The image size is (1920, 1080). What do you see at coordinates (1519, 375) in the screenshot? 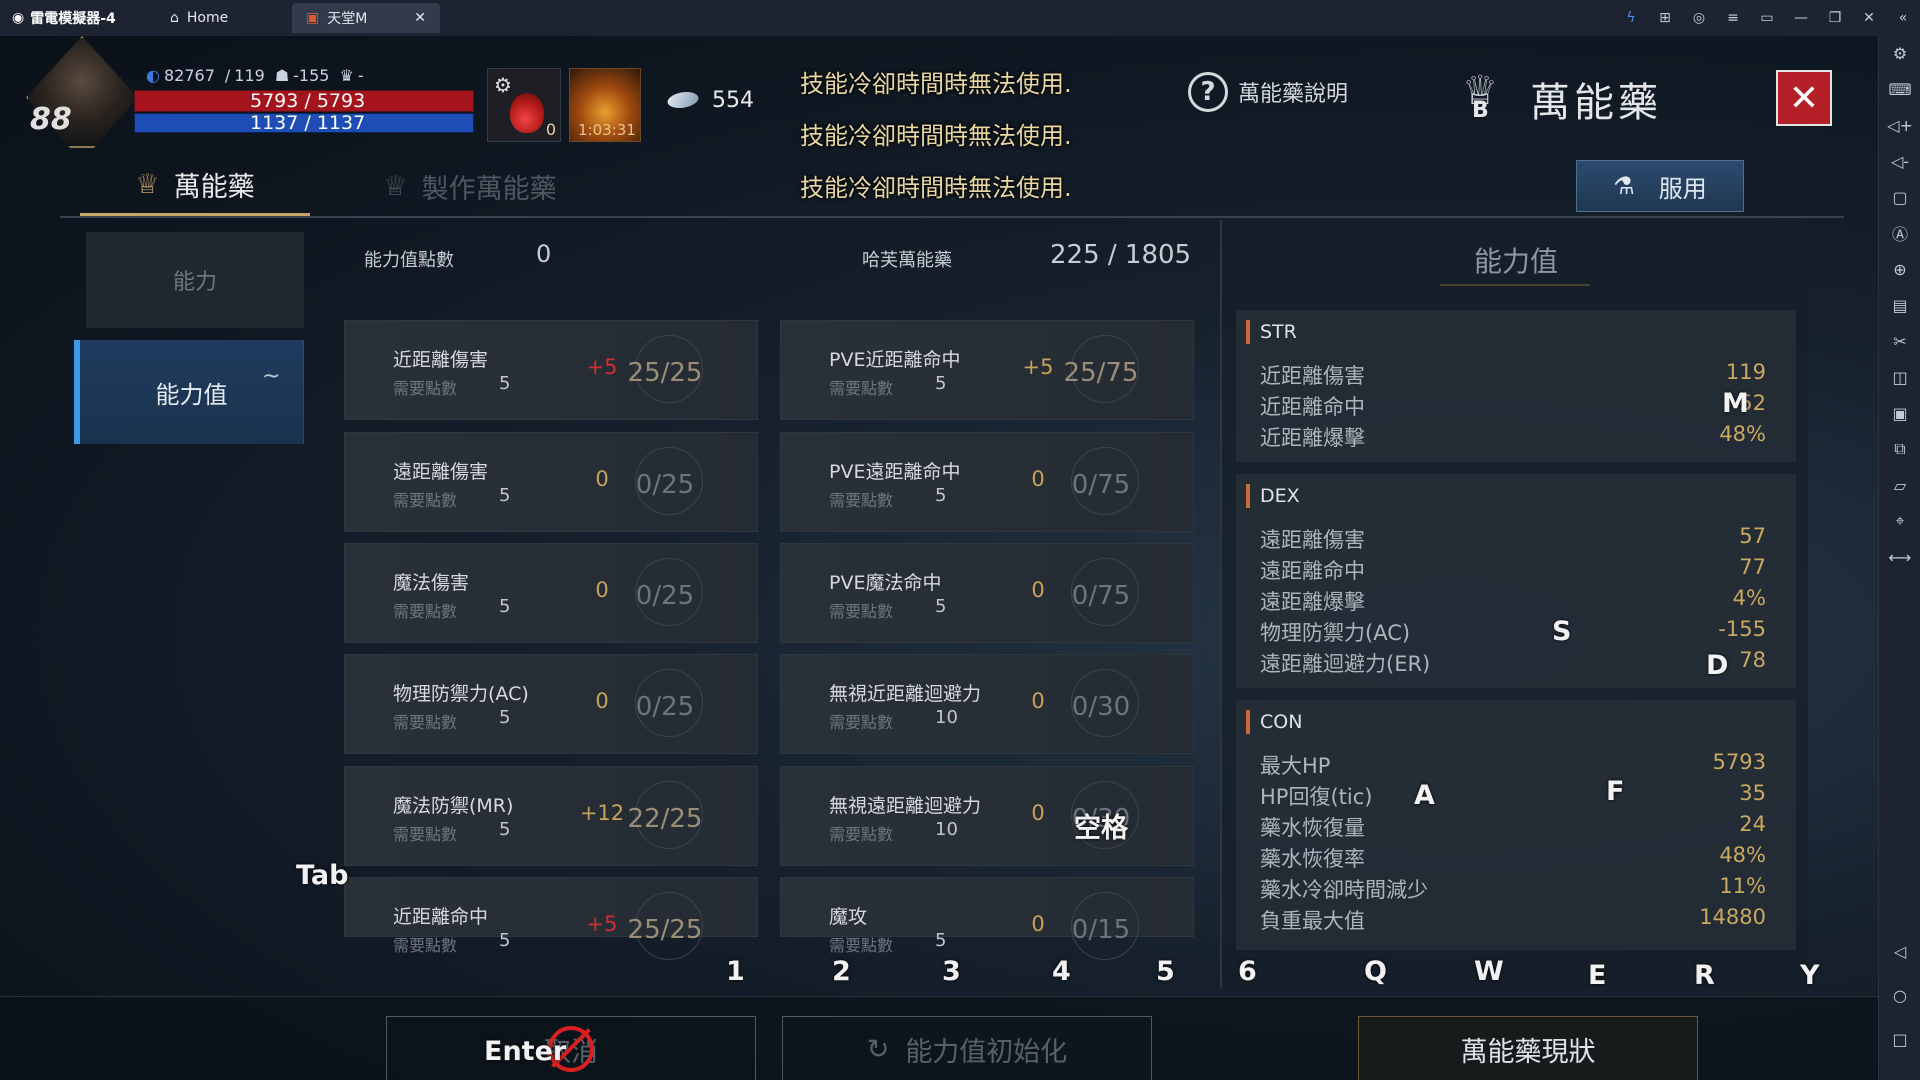
I see `stat-row: 近距離傷害 119` at bounding box center [1519, 375].